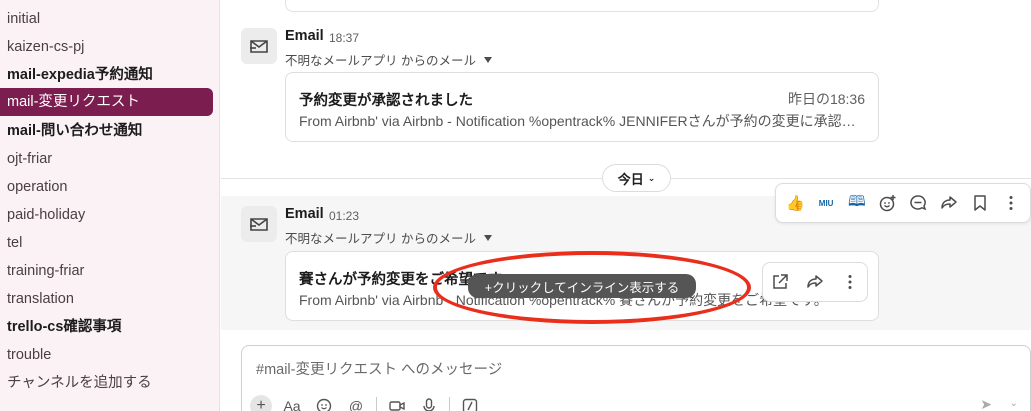 The width and height of the screenshot is (1031, 411). Describe the element at coordinates (106, 75) in the screenshot. I see `sidebar-item-mail-expedia: mail-expedia予約通知` at that location.